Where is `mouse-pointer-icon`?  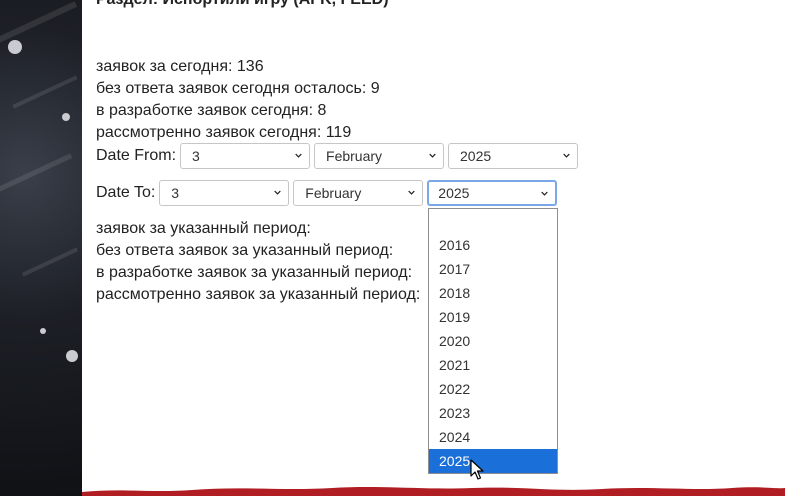
mouse-pointer-icon is located at coordinates (477, 469).